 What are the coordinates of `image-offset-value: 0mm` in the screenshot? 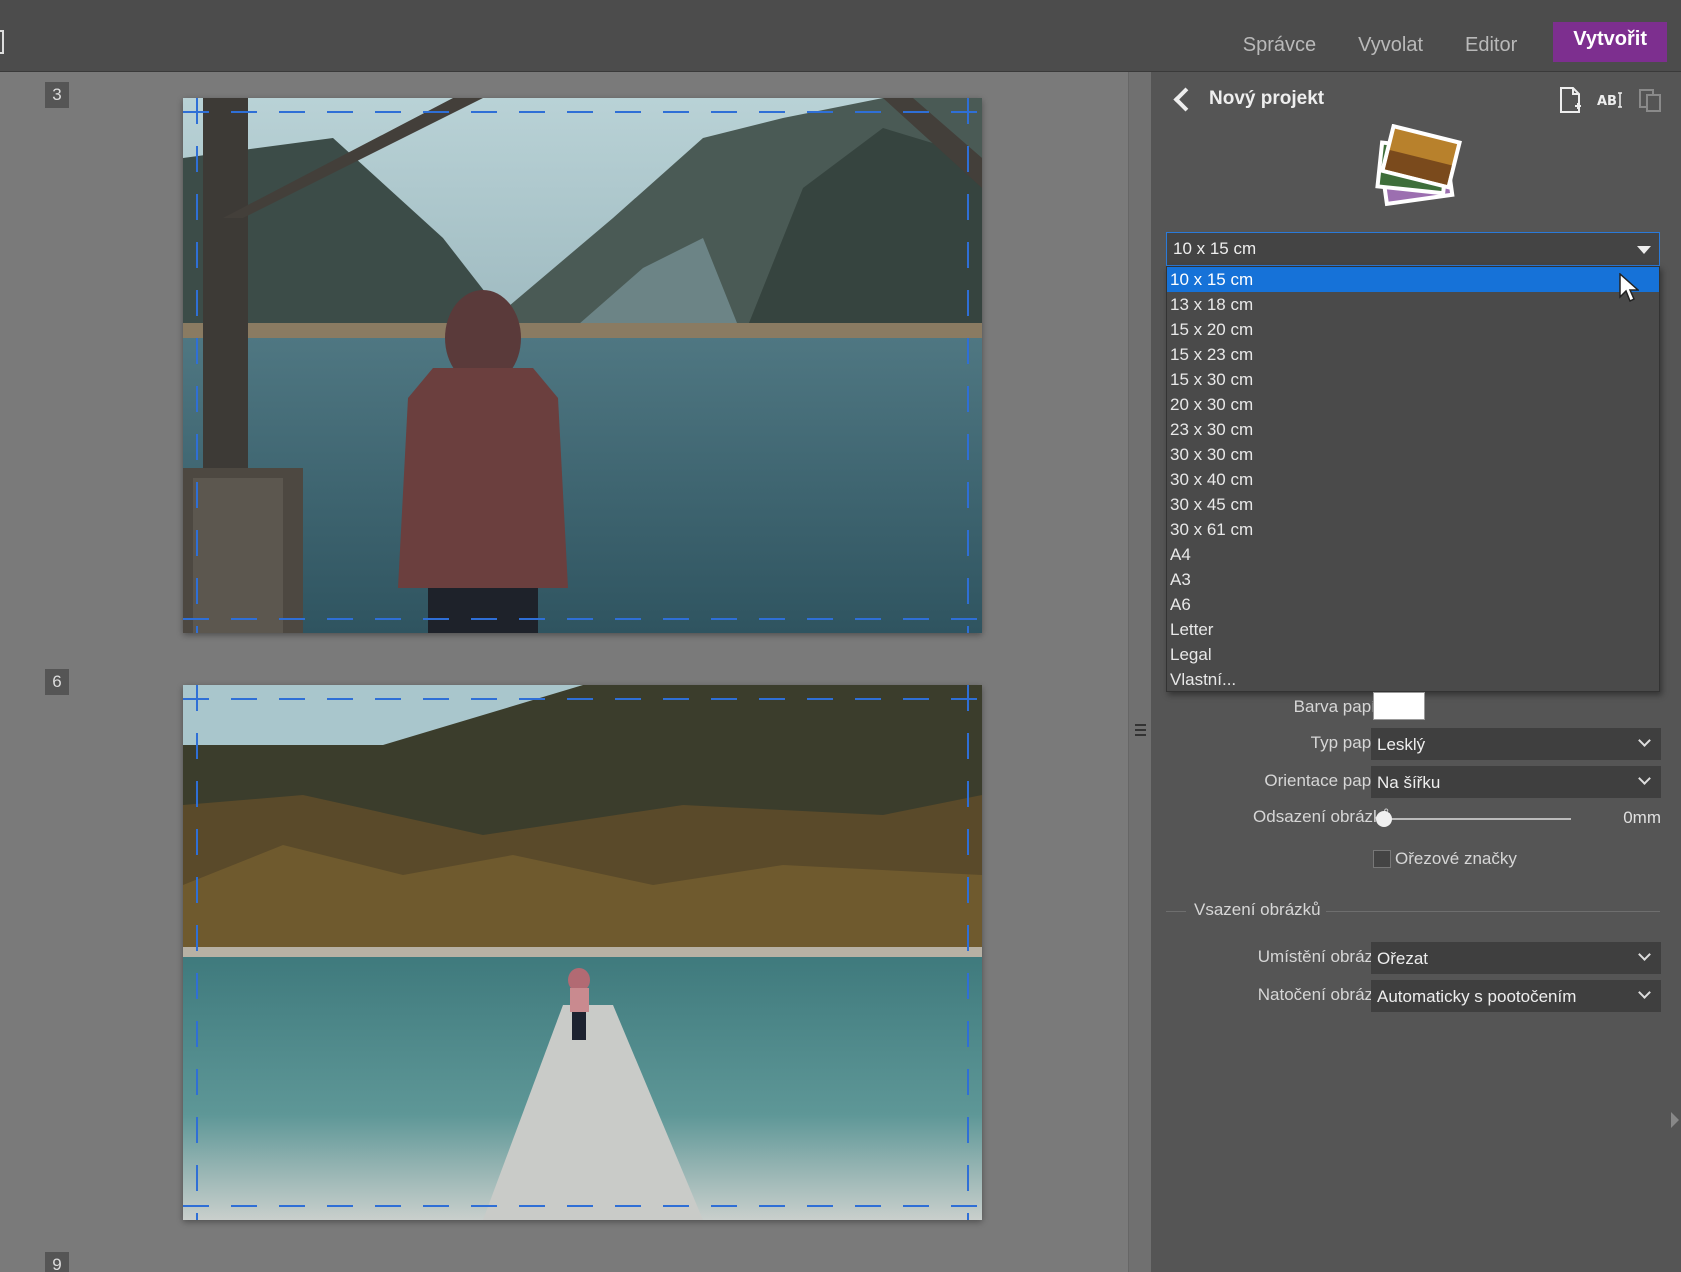 It's located at (1642, 817).